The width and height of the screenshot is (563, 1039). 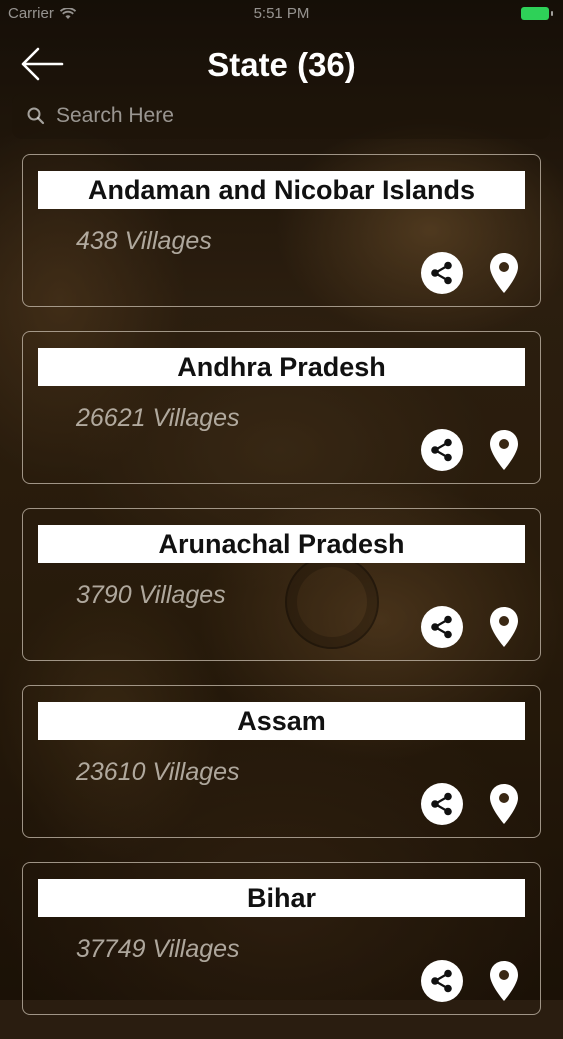 I want to click on page-title: State (36), so click(x=281, y=64).